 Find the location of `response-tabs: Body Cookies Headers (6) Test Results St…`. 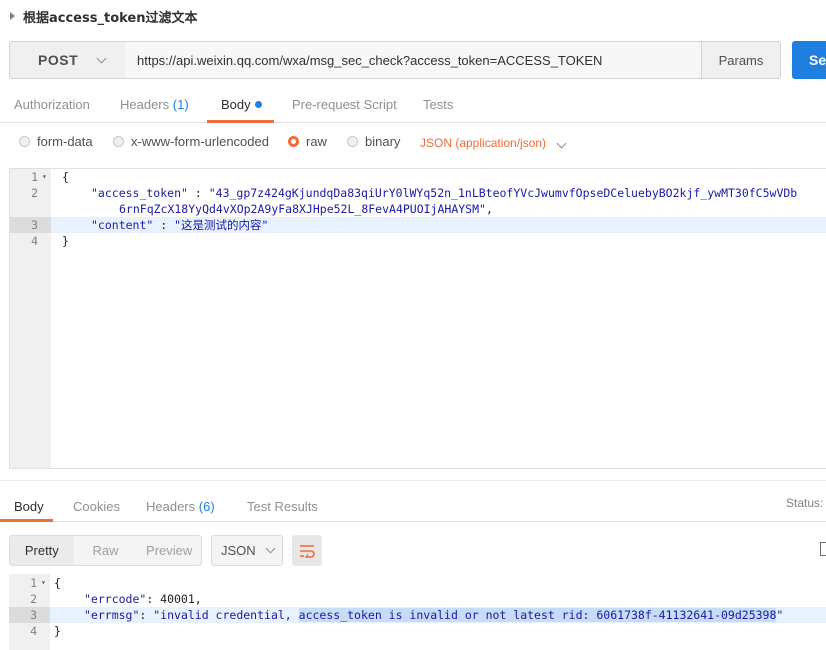

response-tabs: Body Cookies Headers (6) Test Results St… is located at coordinates (413, 506).